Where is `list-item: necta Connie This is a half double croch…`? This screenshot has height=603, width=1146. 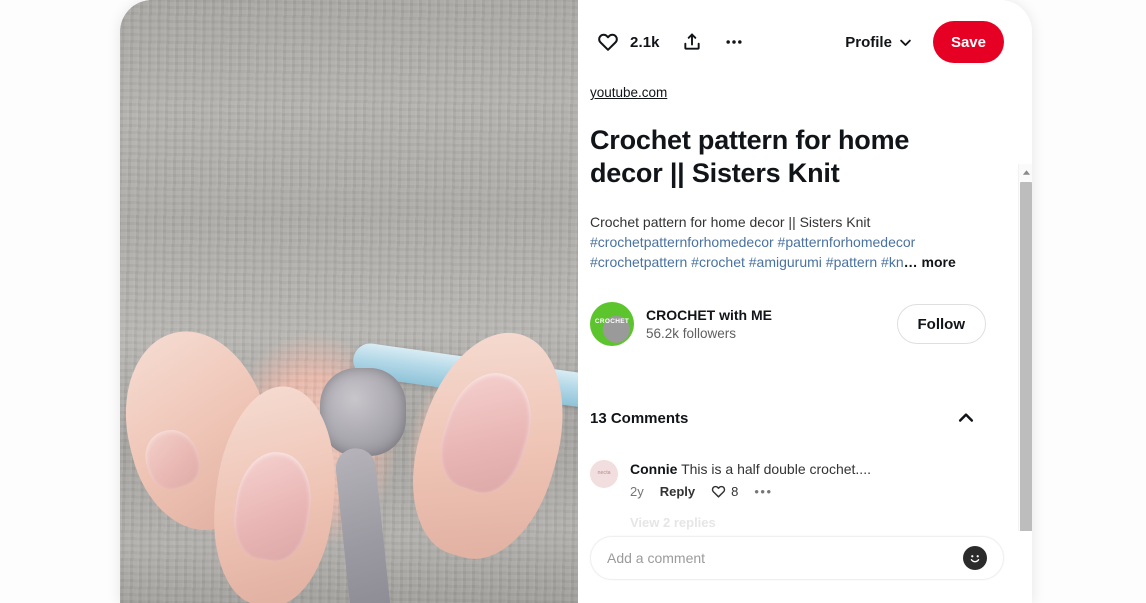
list-item: necta Connie This is a half double croch… is located at coordinates (790, 479).